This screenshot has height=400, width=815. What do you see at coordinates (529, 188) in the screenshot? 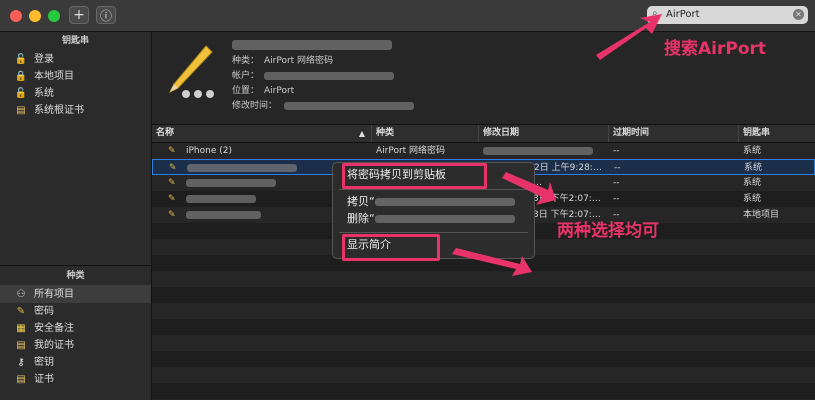
I see `arrow-to-copy-password` at bounding box center [529, 188].